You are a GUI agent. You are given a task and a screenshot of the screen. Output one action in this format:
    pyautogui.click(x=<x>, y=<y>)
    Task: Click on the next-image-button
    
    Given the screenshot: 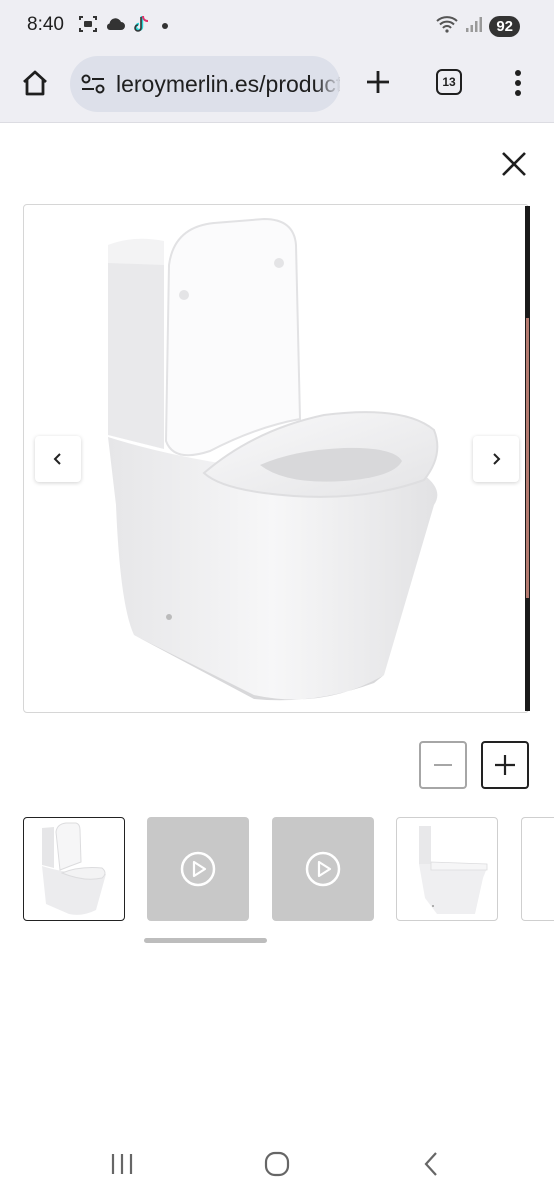 What is the action you would take?
    pyautogui.click(x=496, y=459)
    